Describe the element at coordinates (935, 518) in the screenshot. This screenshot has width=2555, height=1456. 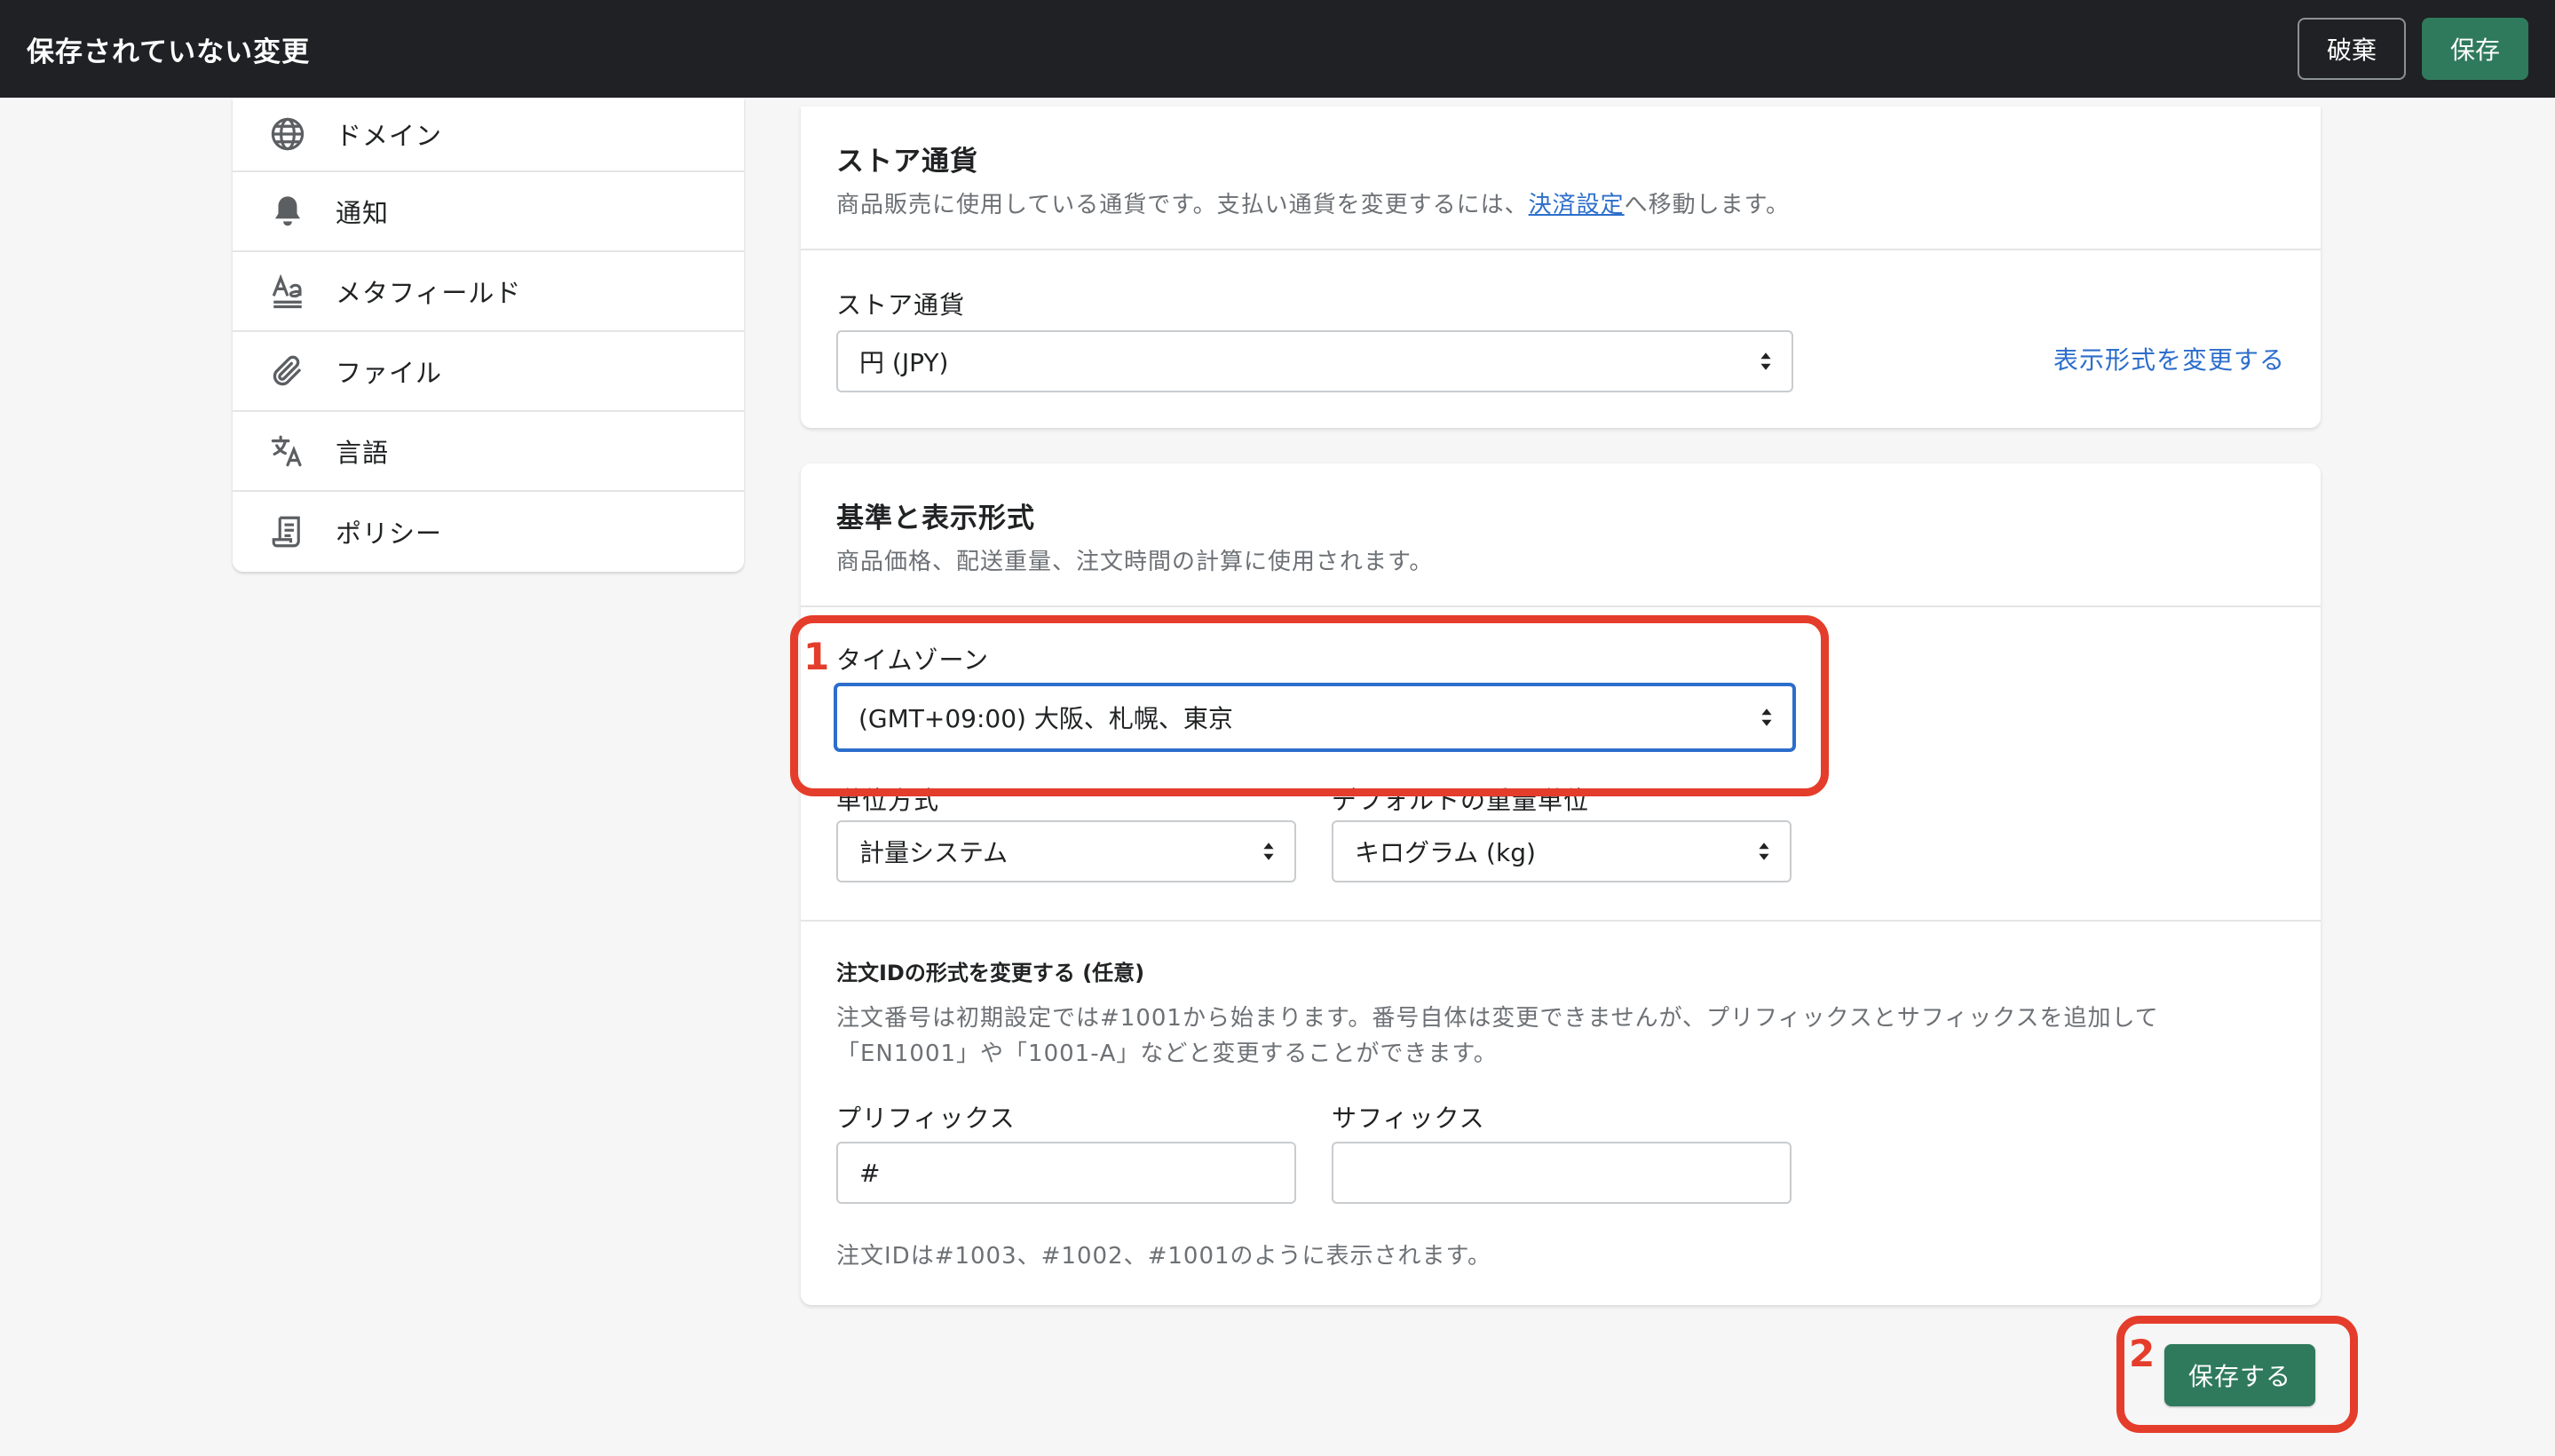
I see `card-title: 基準と表示形式` at that location.